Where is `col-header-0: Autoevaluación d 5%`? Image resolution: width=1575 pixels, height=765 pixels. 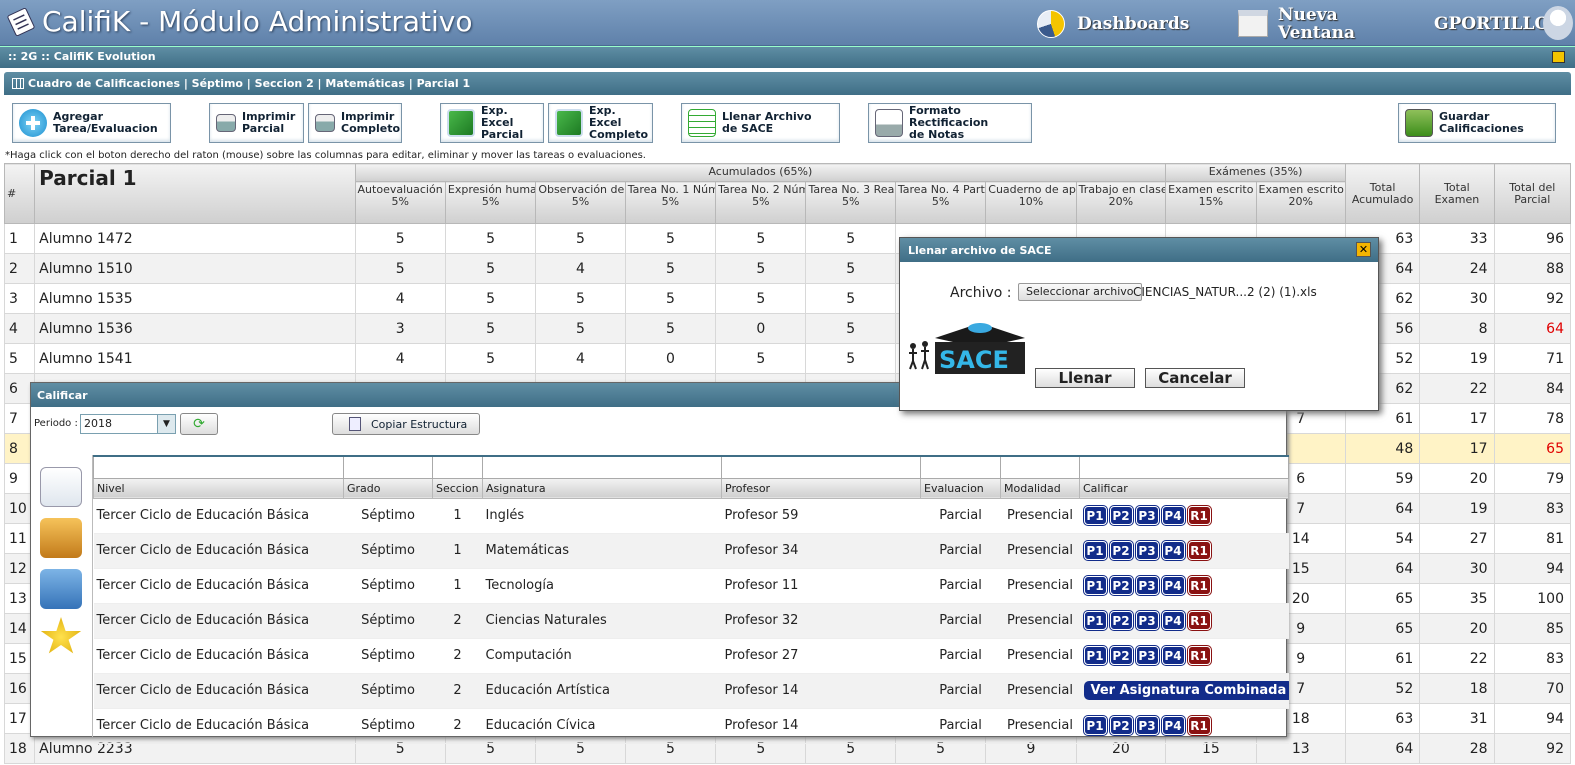 col-header-0: Autoevaluación d 5% is located at coordinates (400, 202).